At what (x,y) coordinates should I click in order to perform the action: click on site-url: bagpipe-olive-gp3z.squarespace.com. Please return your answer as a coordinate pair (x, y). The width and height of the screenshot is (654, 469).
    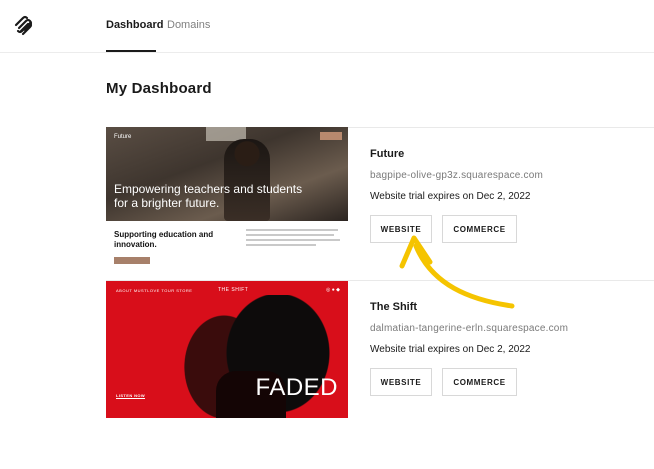
    Looking at the image, I should click on (456, 175).